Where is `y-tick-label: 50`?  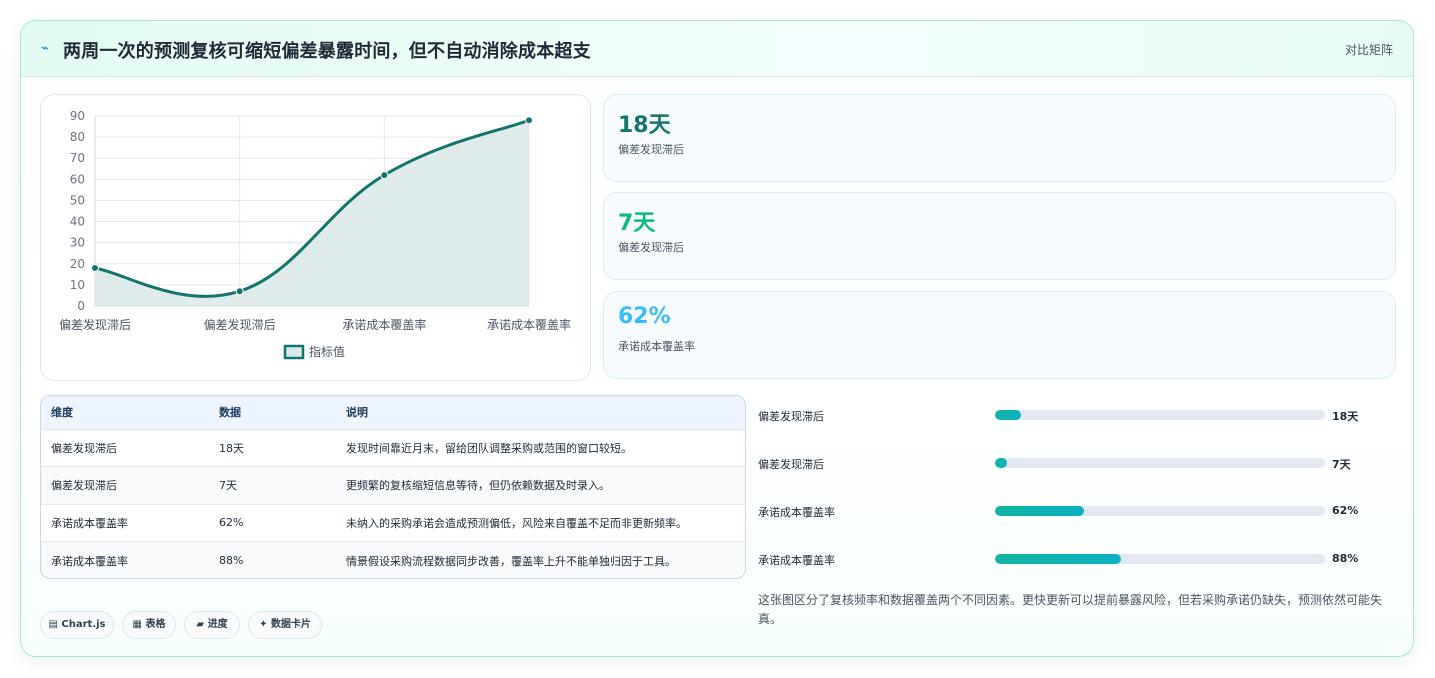 y-tick-label: 50 is located at coordinates (77, 200).